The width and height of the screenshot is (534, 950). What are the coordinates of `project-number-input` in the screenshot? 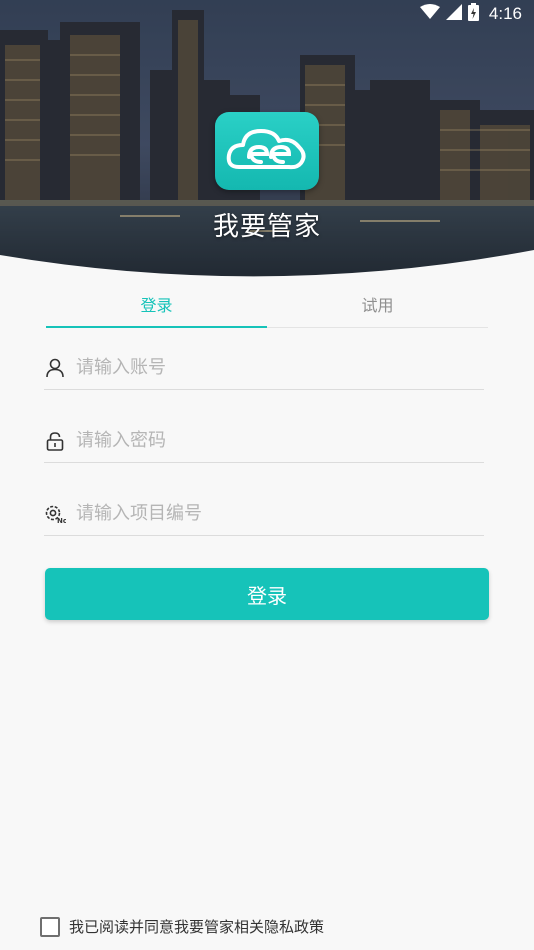 It's located at (266, 513).